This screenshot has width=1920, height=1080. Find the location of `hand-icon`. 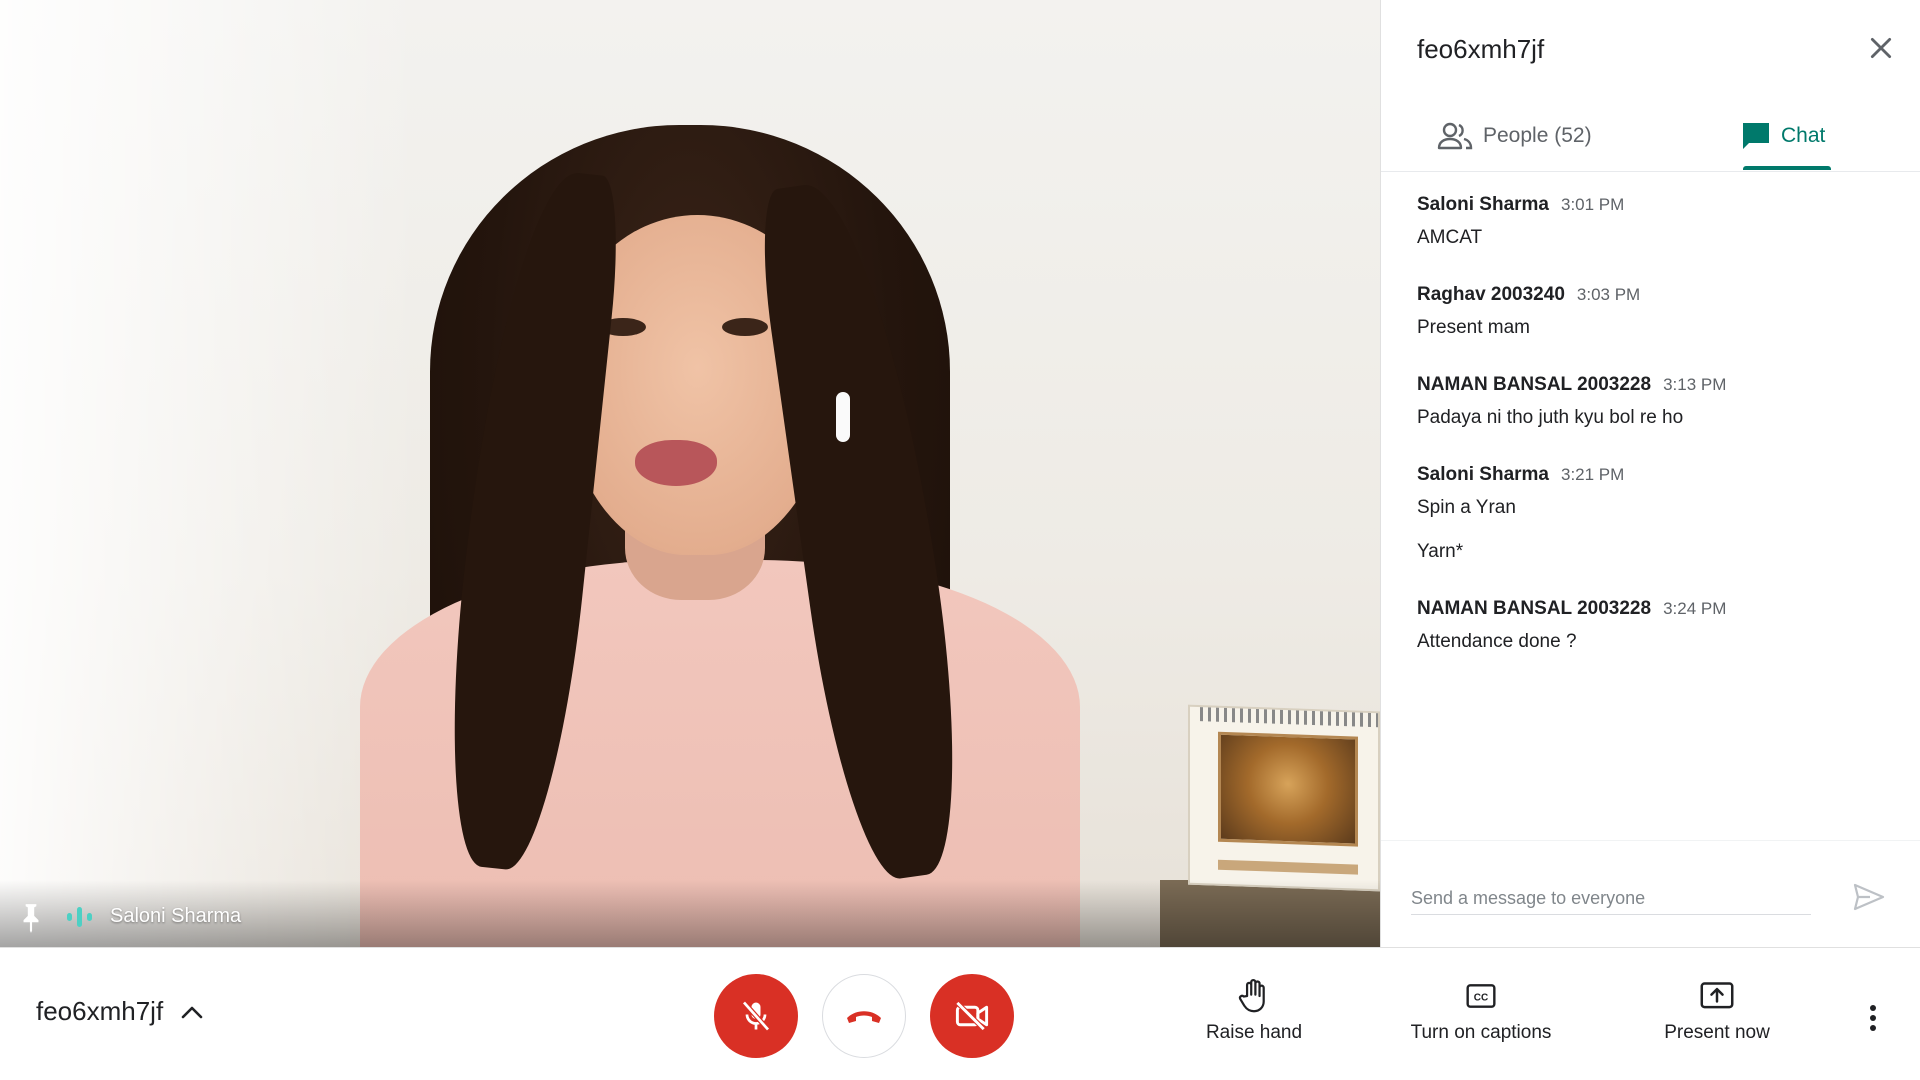

hand-icon is located at coordinates (1251, 996).